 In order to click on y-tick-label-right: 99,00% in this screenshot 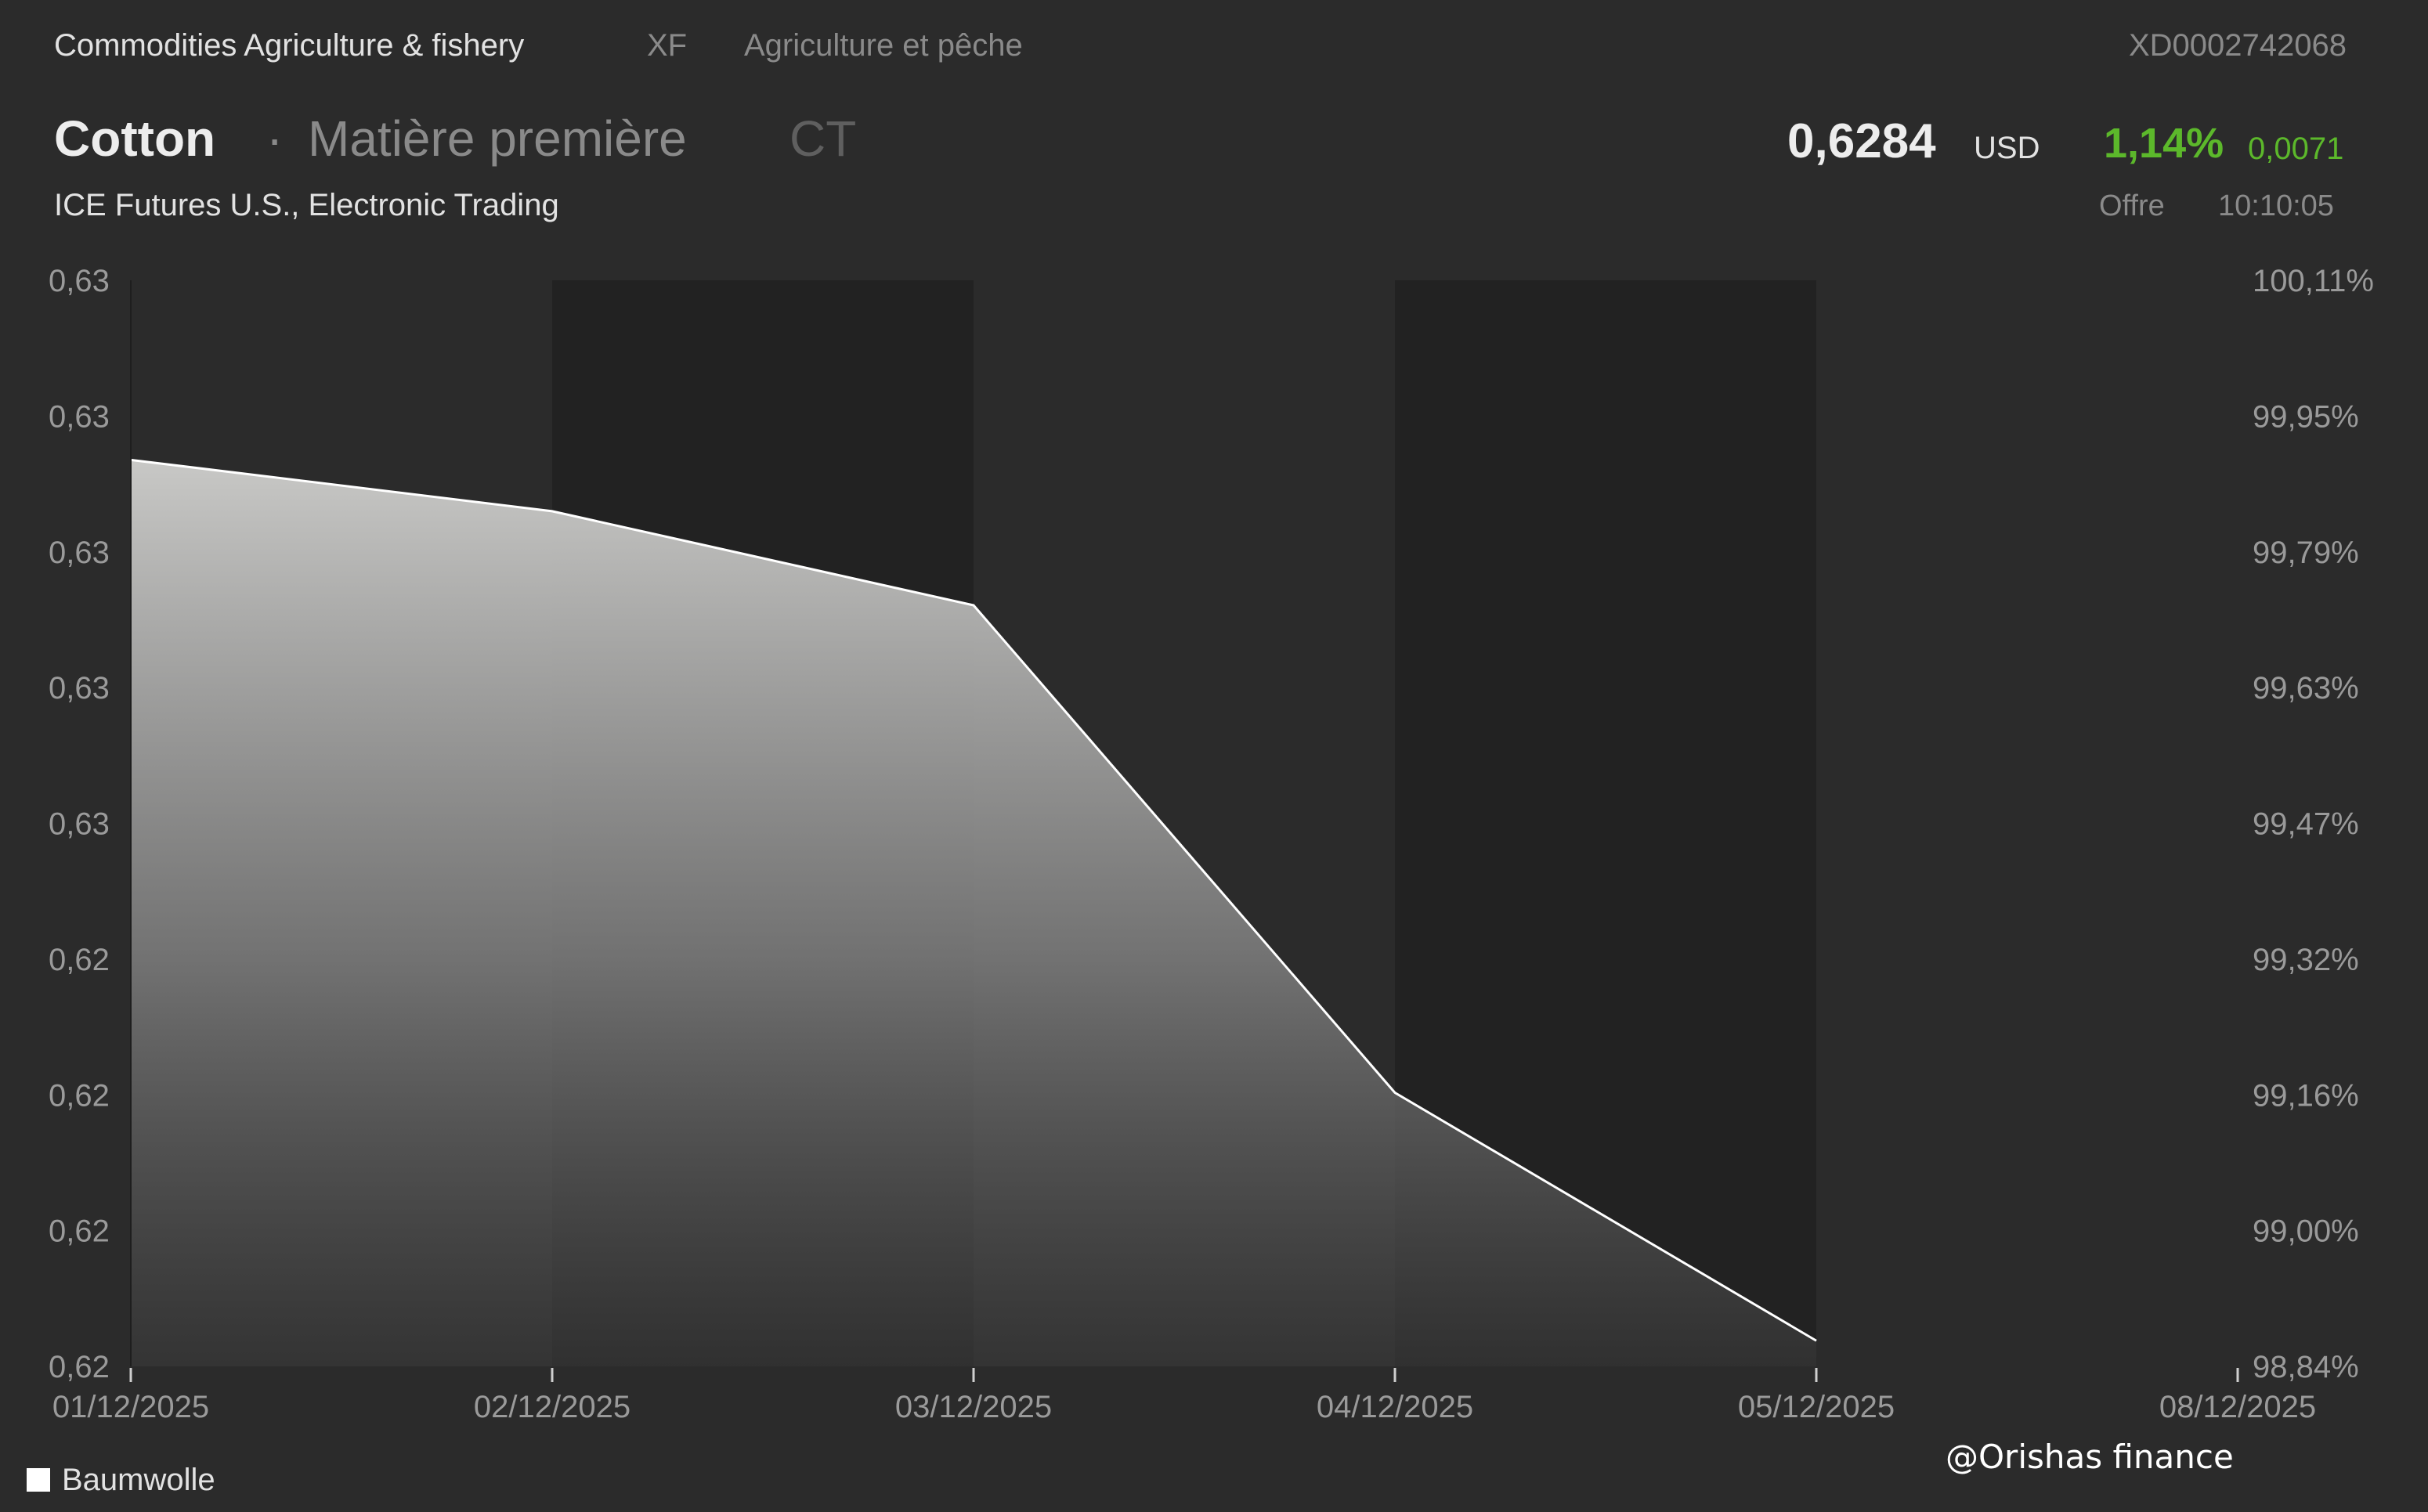, I will do `click(2306, 1231)`.